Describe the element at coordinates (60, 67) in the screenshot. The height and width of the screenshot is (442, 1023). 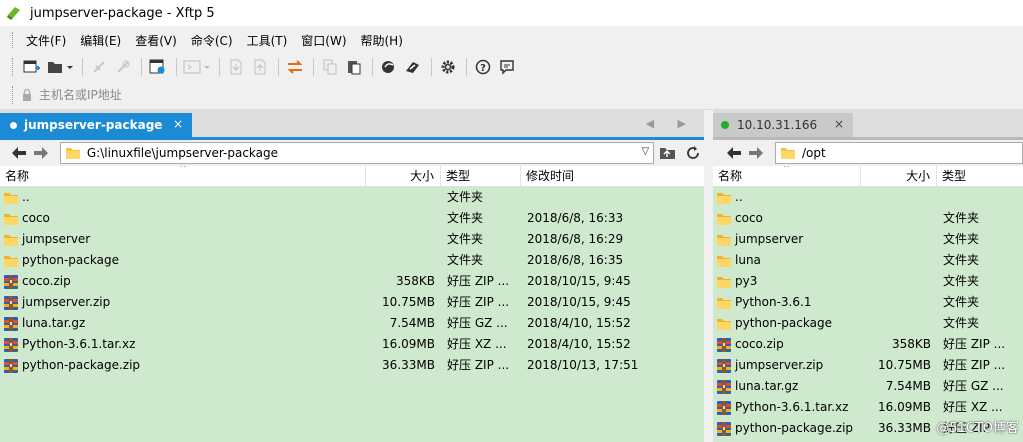
I see `open-button` at that location.